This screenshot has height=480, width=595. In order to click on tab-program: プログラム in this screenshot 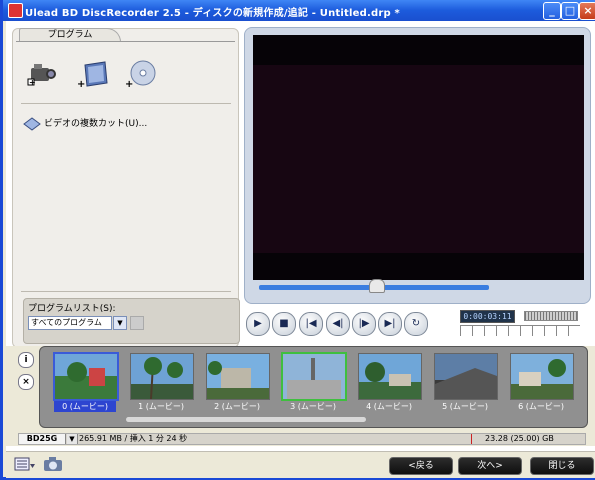, I will do `click(70, 35)`.